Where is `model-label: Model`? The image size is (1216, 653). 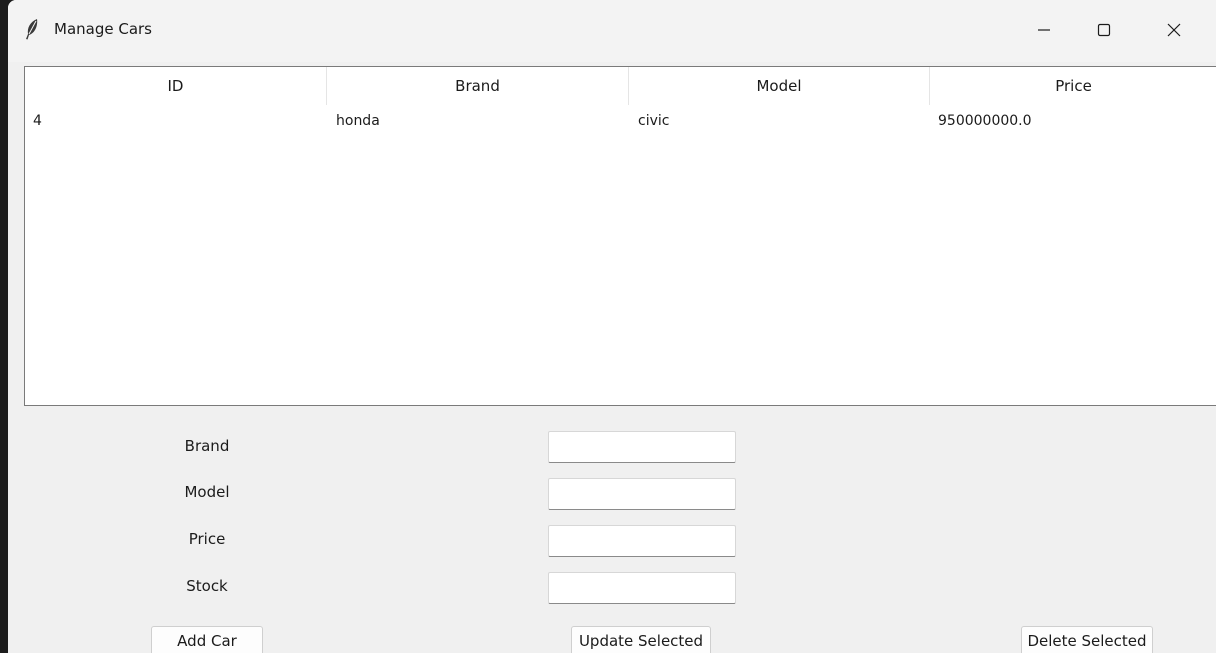
model-label: Model is located at coordinates (207, 492).